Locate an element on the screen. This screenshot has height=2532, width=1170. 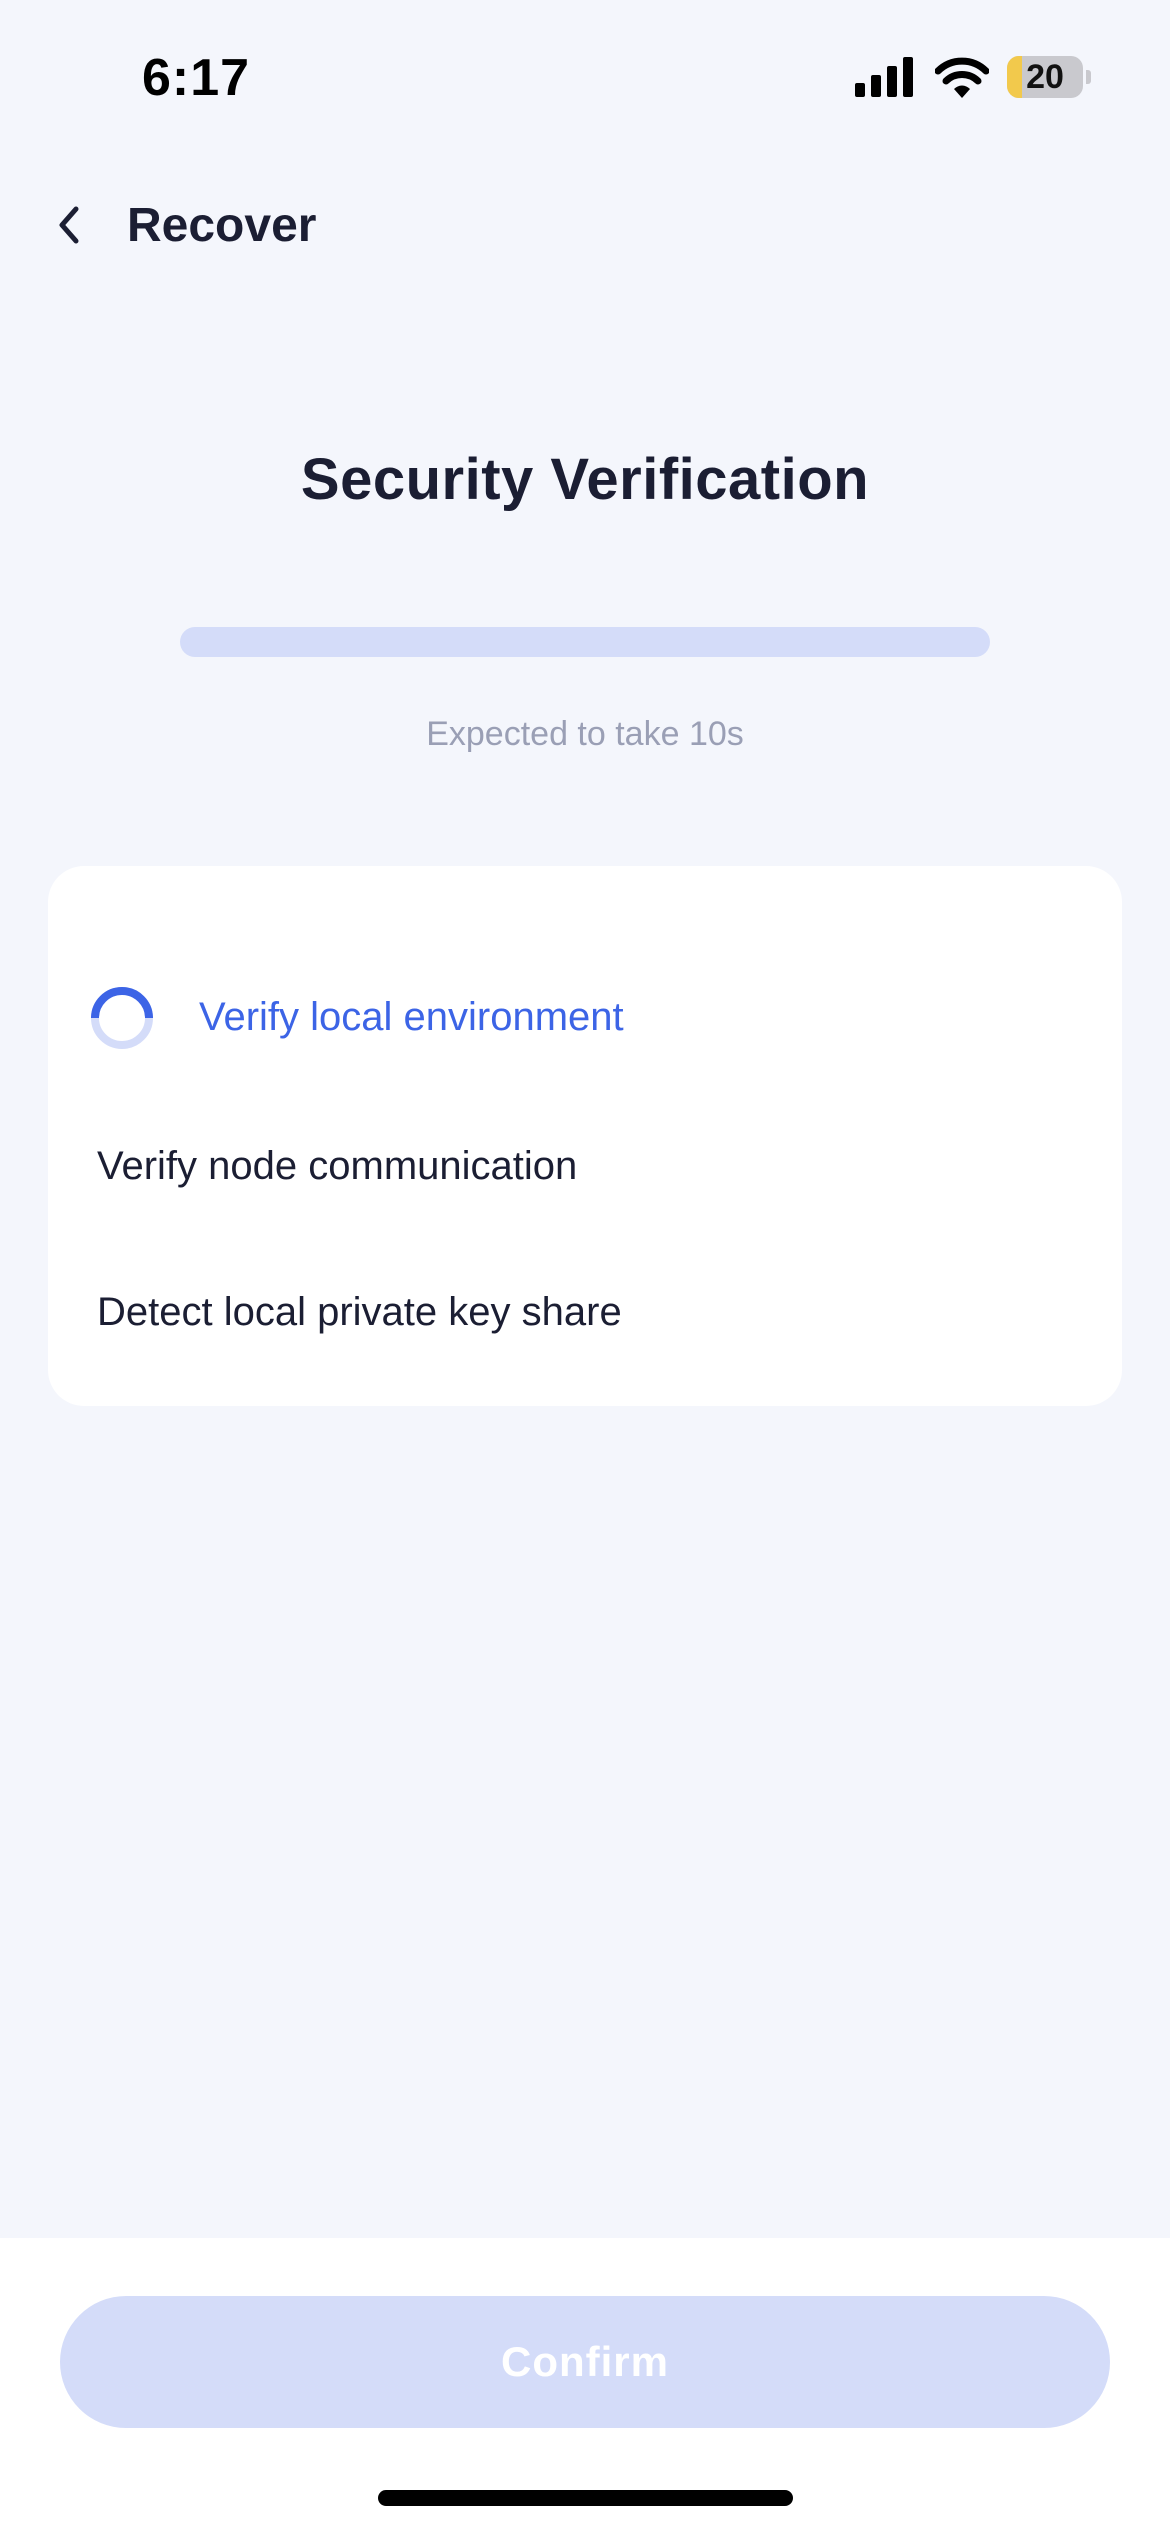
step-label: Verify node communication is located at coordinates (337, 1166).